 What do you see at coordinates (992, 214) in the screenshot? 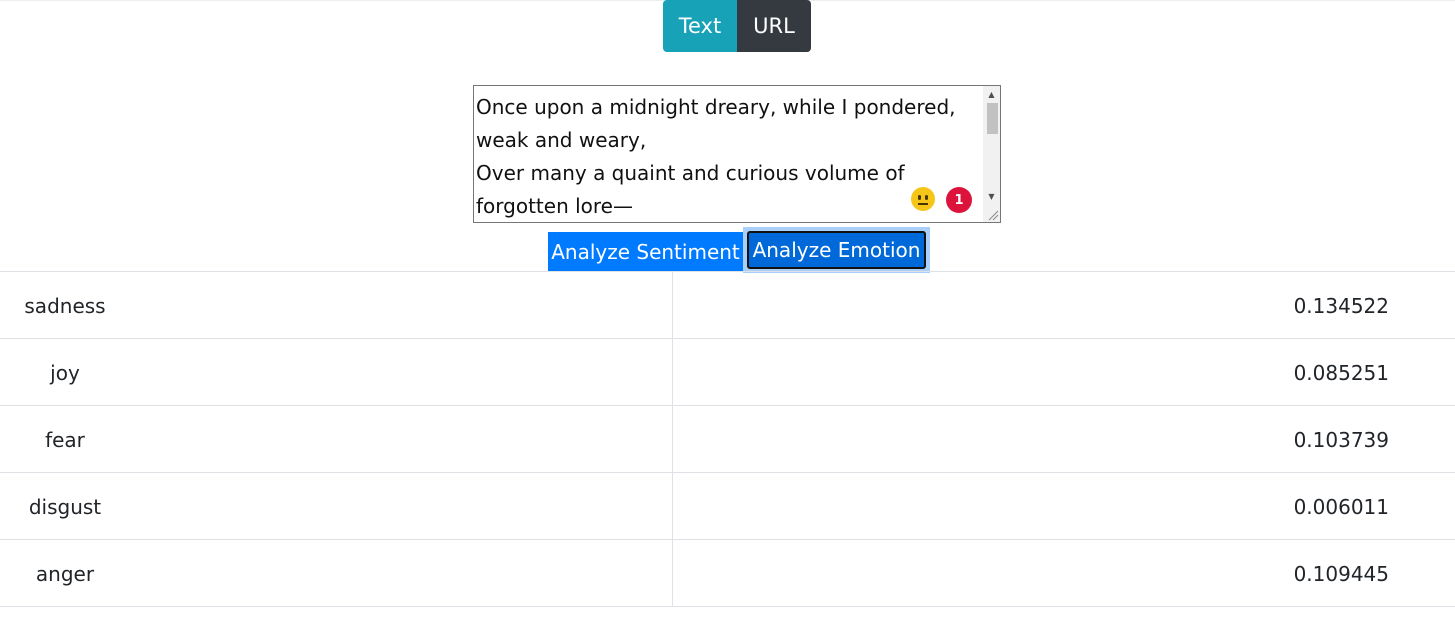
I see `resize-grip-icon` at bounding box center [992, 214].